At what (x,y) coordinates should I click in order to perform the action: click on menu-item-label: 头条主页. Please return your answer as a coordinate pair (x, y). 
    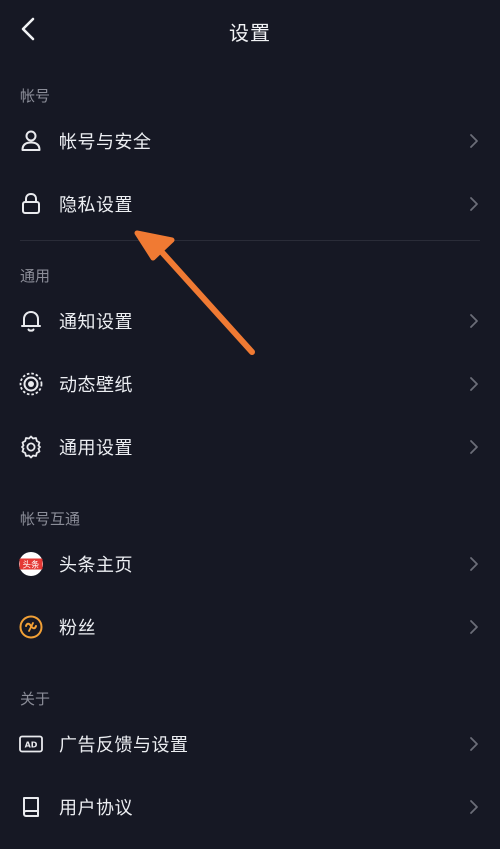
    Looking at the image, I should click on (96, 565).